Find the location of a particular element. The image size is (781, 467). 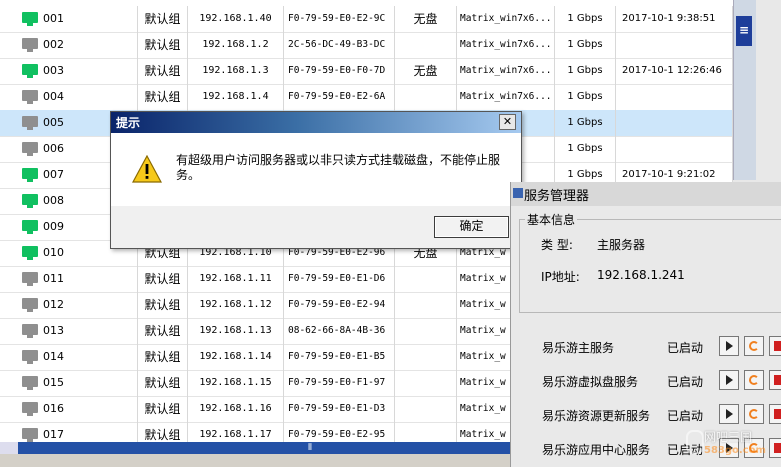

client-mac: F0-79-59-E0-E1-D3 is located at coordinates (339, 409).